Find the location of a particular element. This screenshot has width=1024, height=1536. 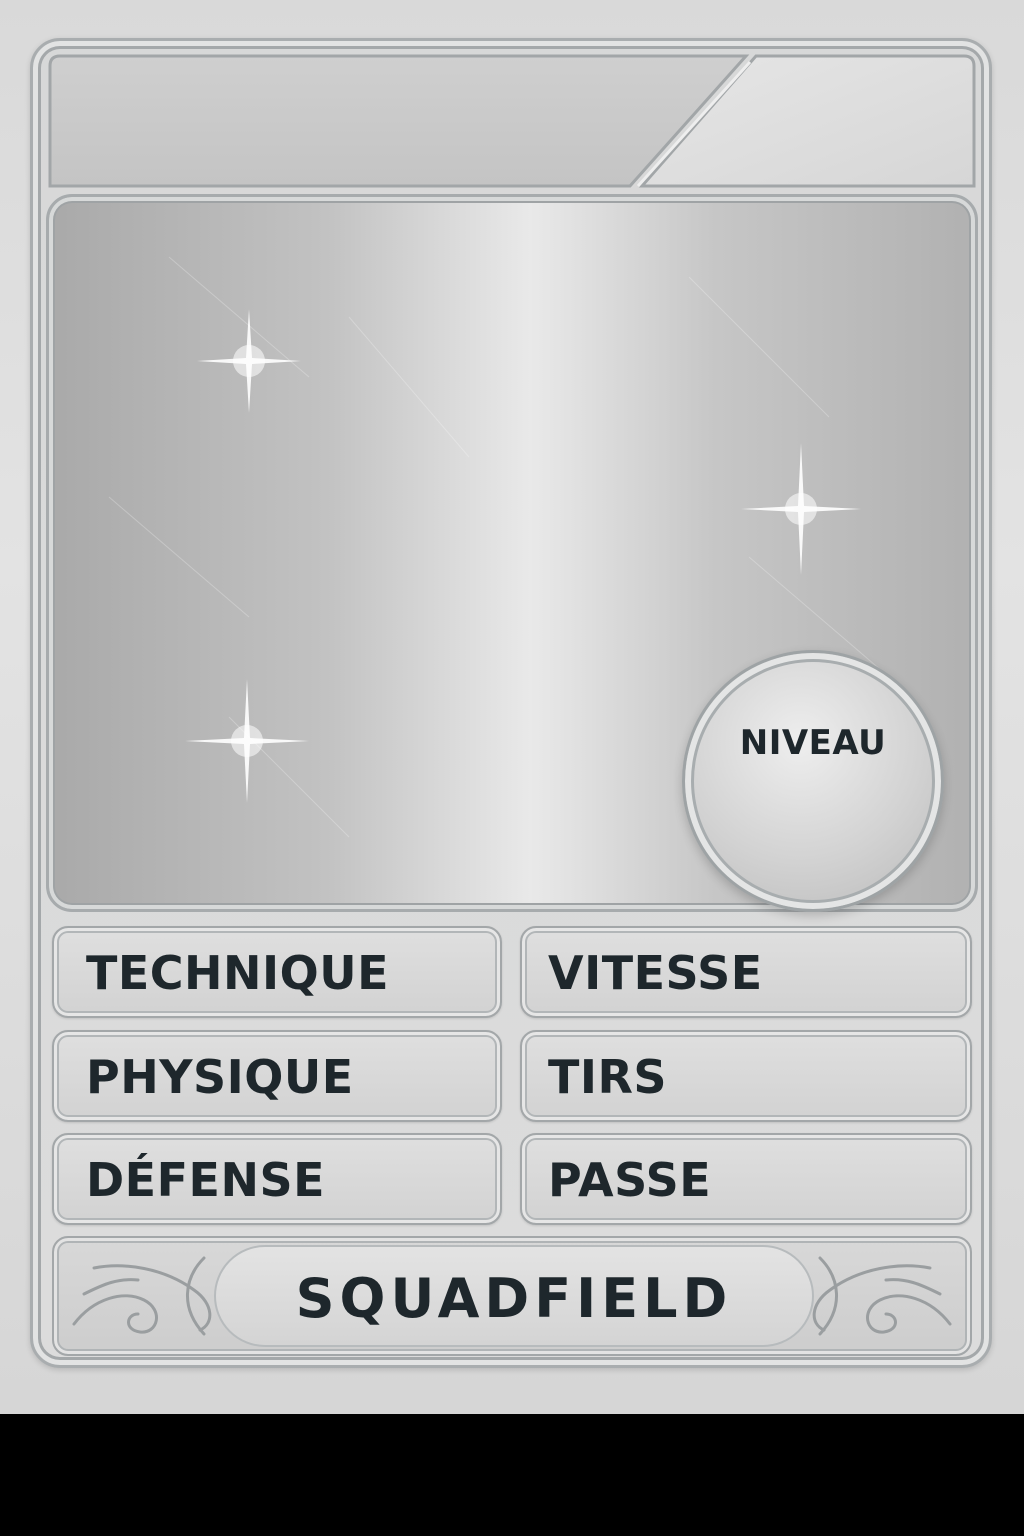

stat-defense: DÉFENSE is located at coordinates (277, 1179).